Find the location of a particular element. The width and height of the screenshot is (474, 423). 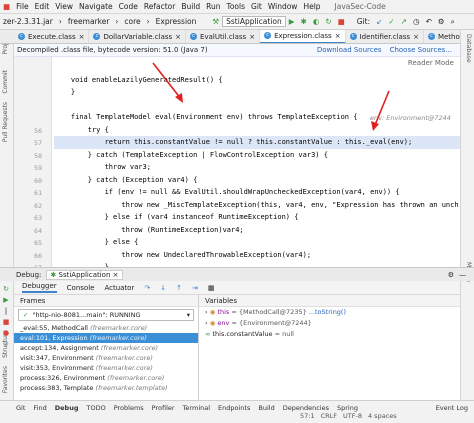

thread-select: ✓ "http-nio-8081...main": RUNNING ▾ is located at coordinates (106, 315).